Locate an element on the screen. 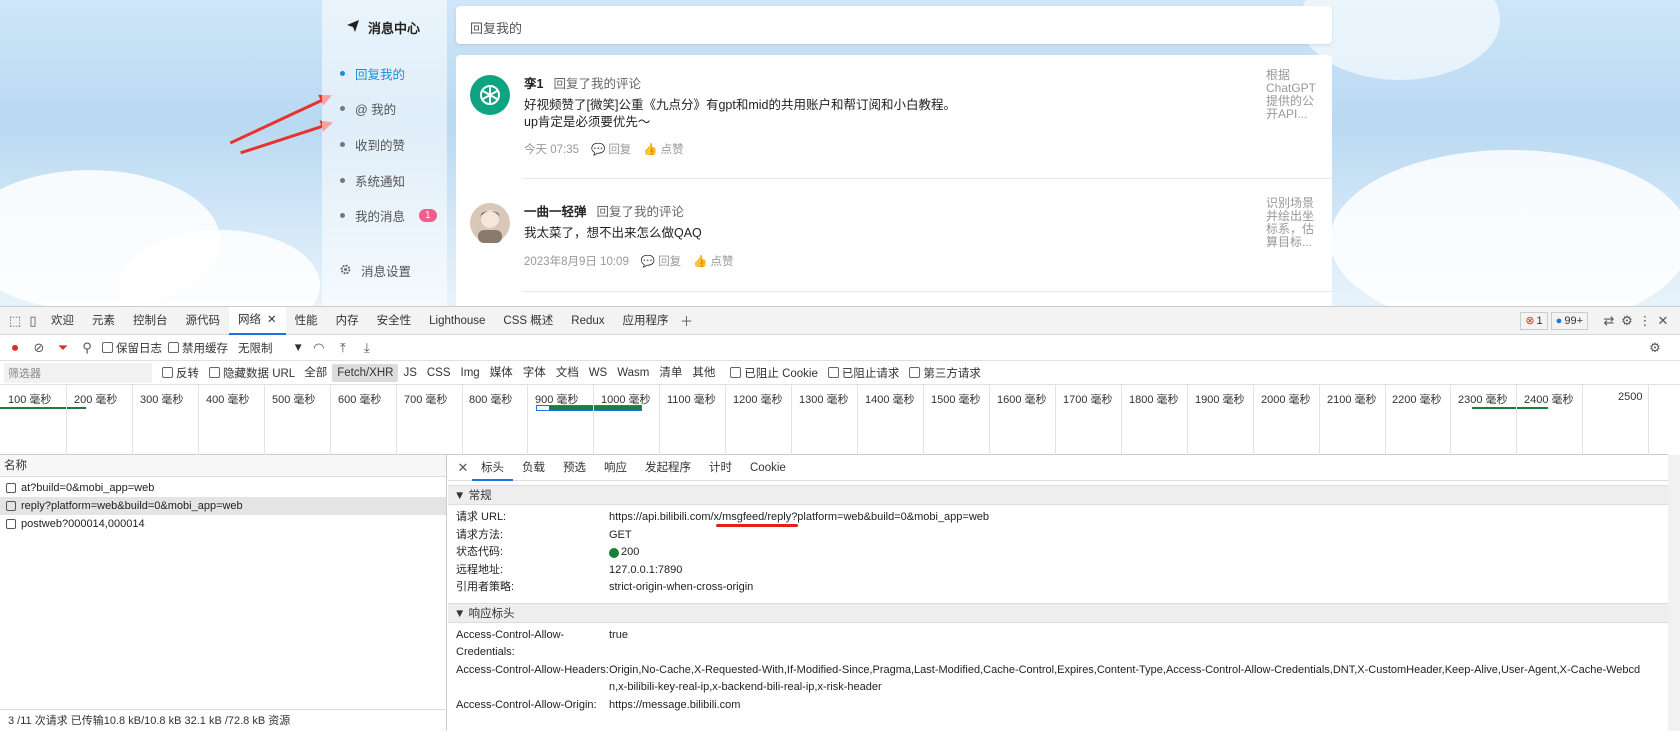 This screenshot has height=732, width=1680. user-name: 一曲一轻弹 is located at coordinates (555, 212).